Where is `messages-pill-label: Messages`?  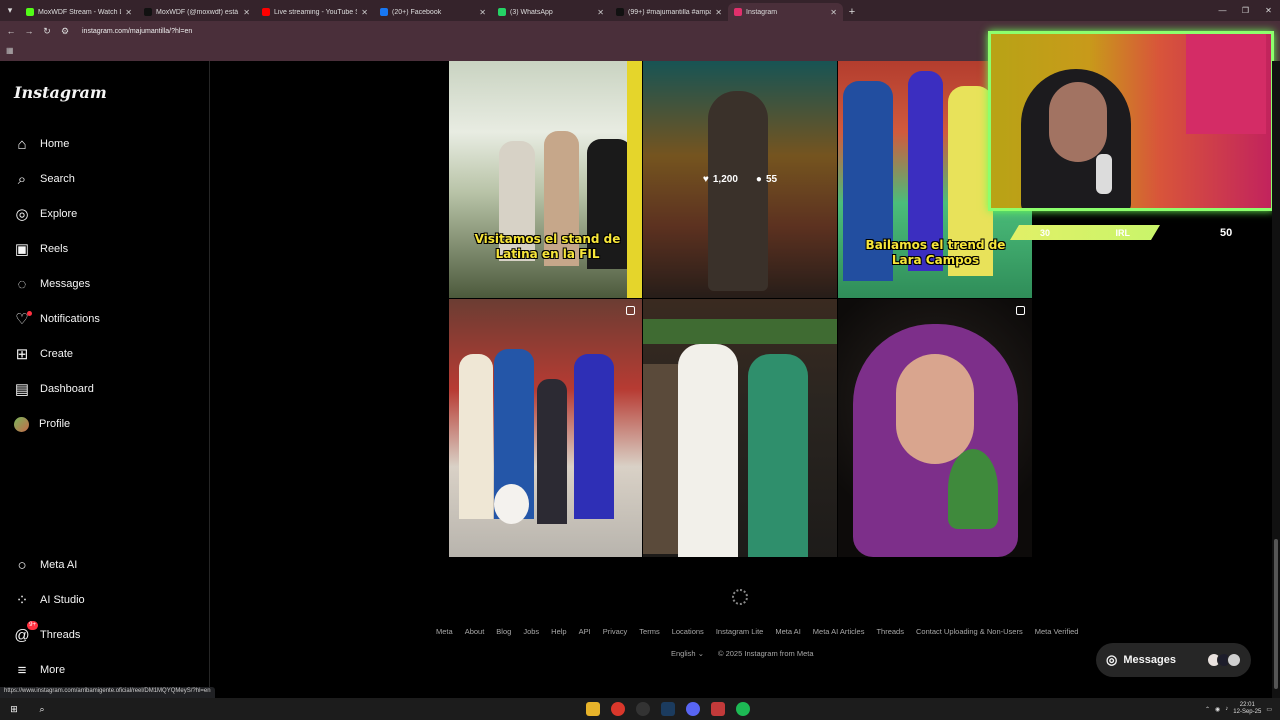 messages-pill-label: Messages is located at coordinates (1149, 660).